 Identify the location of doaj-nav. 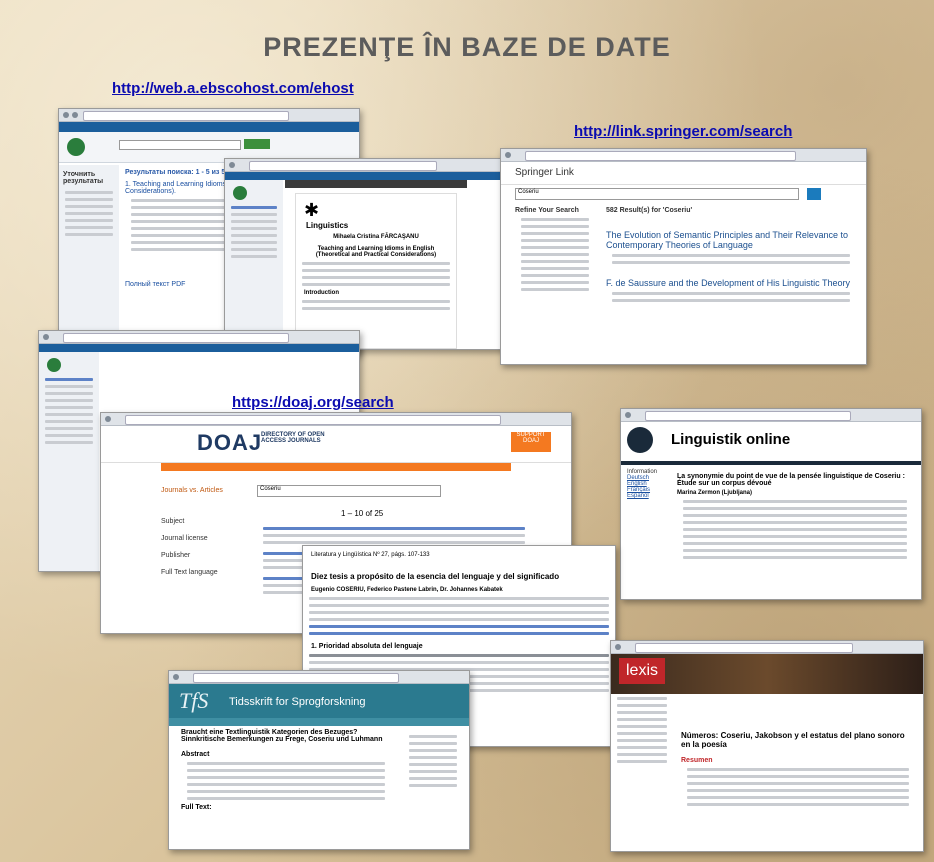
(336, 467).